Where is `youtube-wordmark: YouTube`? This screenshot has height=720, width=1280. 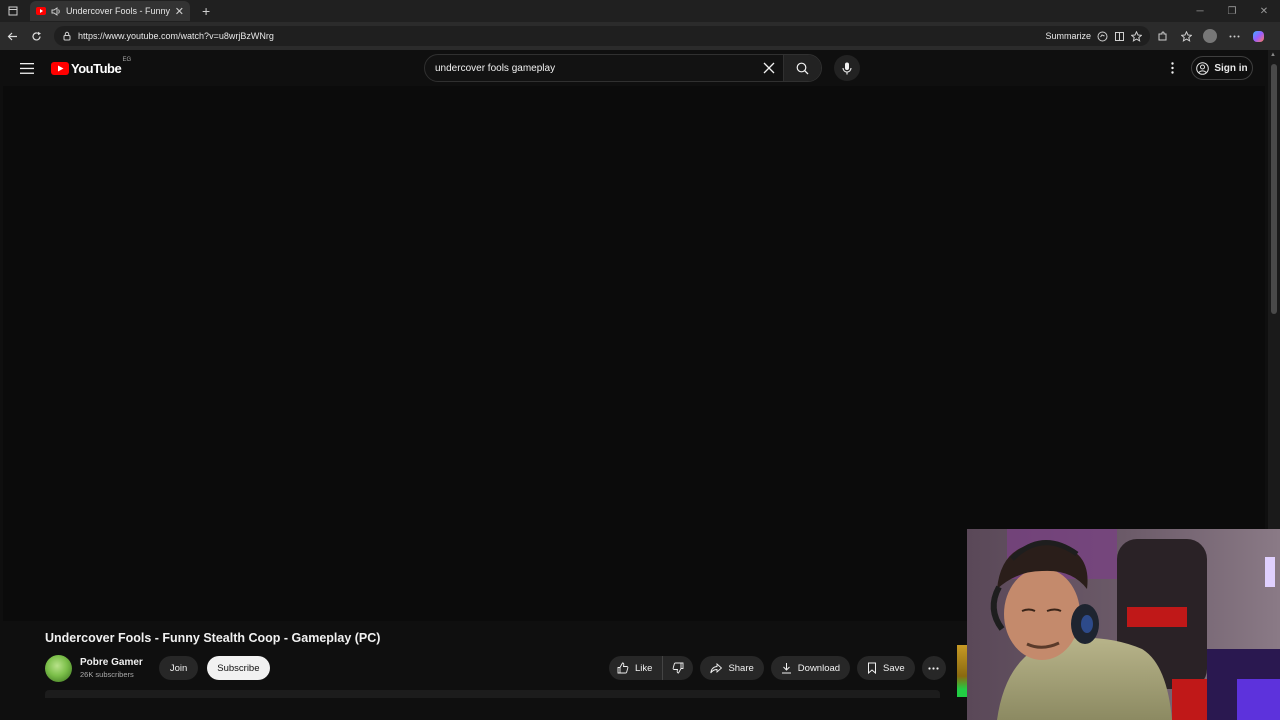 youtube-wordmark: YouTube is located at coordinates (96, 68).